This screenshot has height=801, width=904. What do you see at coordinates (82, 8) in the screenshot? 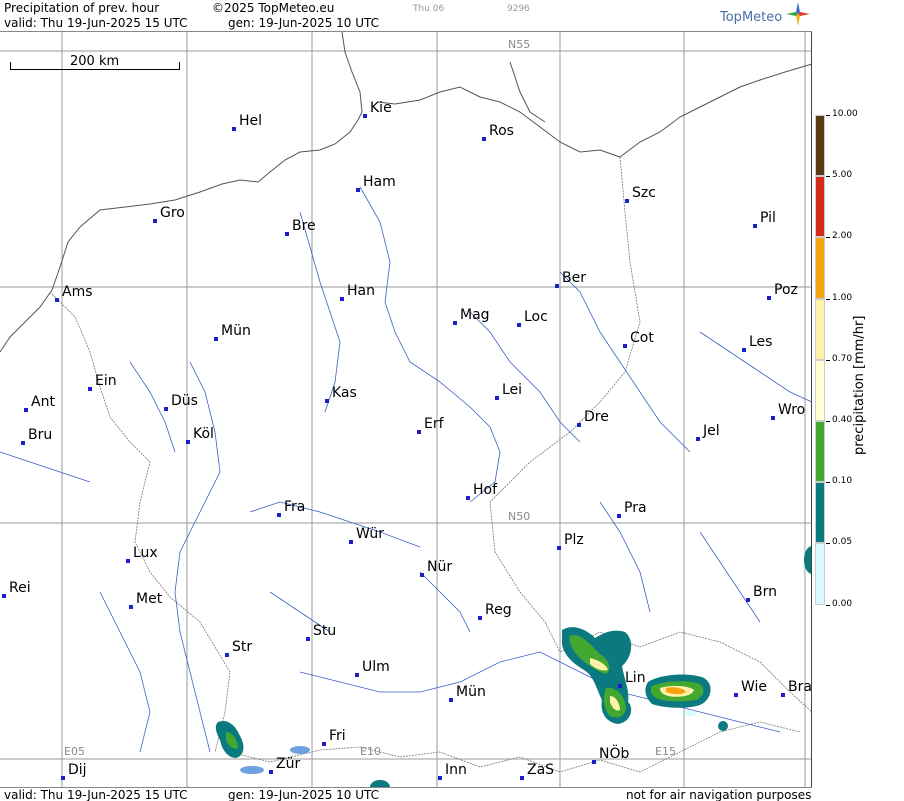
I see `map-title: Precipitation of prev. hour` at bounding box center [82, 8].